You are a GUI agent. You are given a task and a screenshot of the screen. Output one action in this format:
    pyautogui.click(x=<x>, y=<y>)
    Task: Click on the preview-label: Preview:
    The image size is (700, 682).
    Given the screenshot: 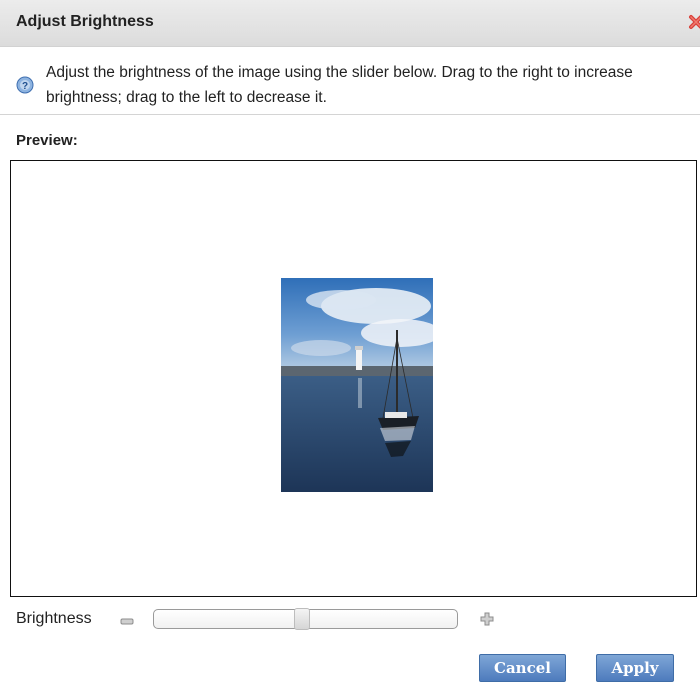 What is the action you would take?
    pyautogui.click(x=47, y=140)
    